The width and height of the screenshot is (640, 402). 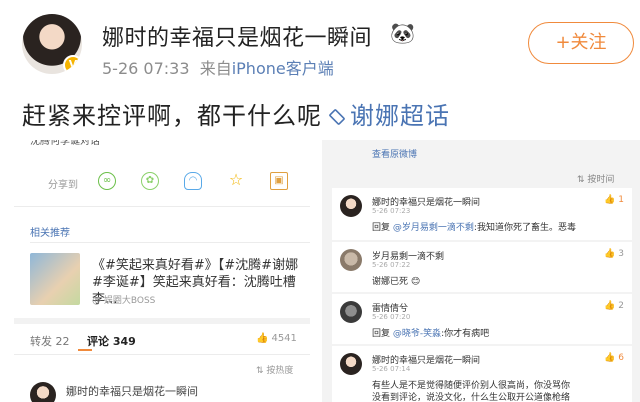 I want to click on super-topic-link: 谢娜超话, so click(x=400, y=116).